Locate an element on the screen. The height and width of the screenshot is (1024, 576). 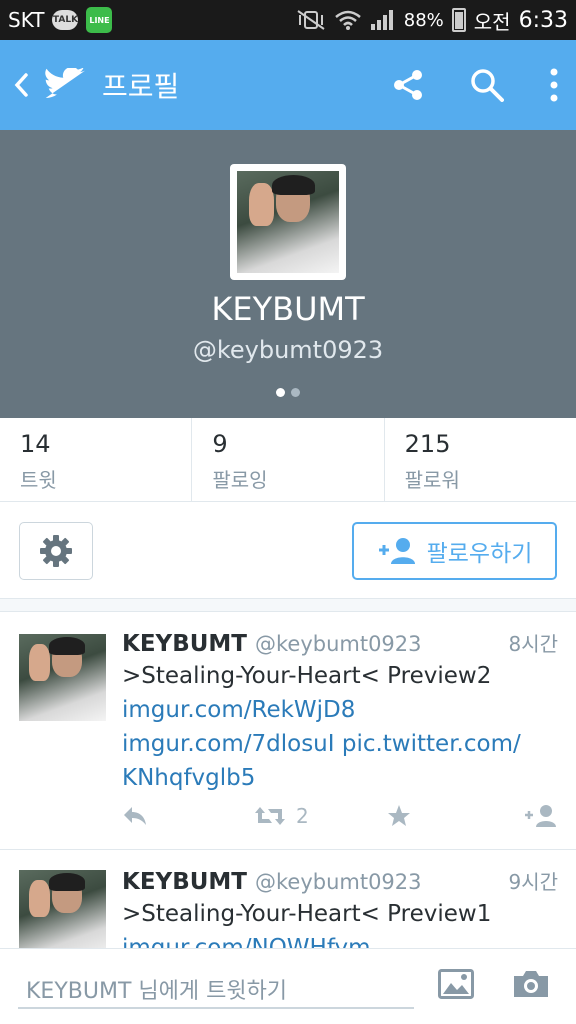
reply-icon is located at coordinates (135, 816).